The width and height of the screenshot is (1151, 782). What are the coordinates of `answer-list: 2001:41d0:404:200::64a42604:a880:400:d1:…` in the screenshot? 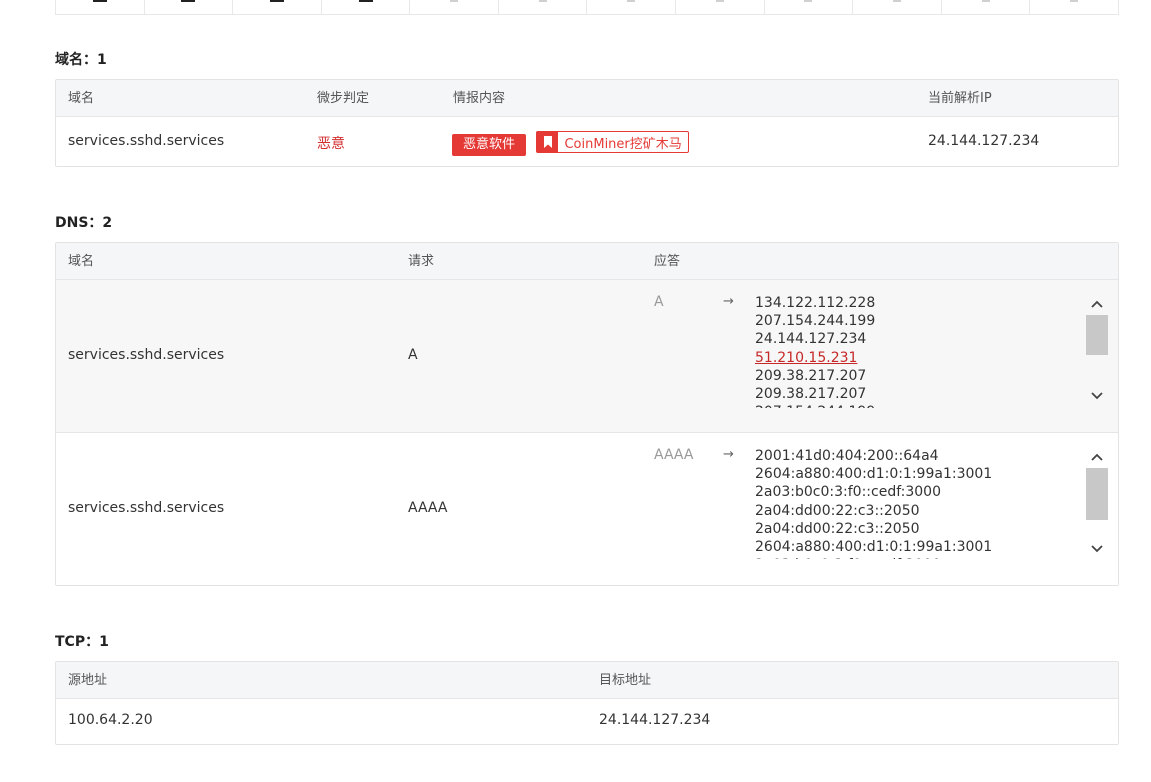 It's located at (915, 503).